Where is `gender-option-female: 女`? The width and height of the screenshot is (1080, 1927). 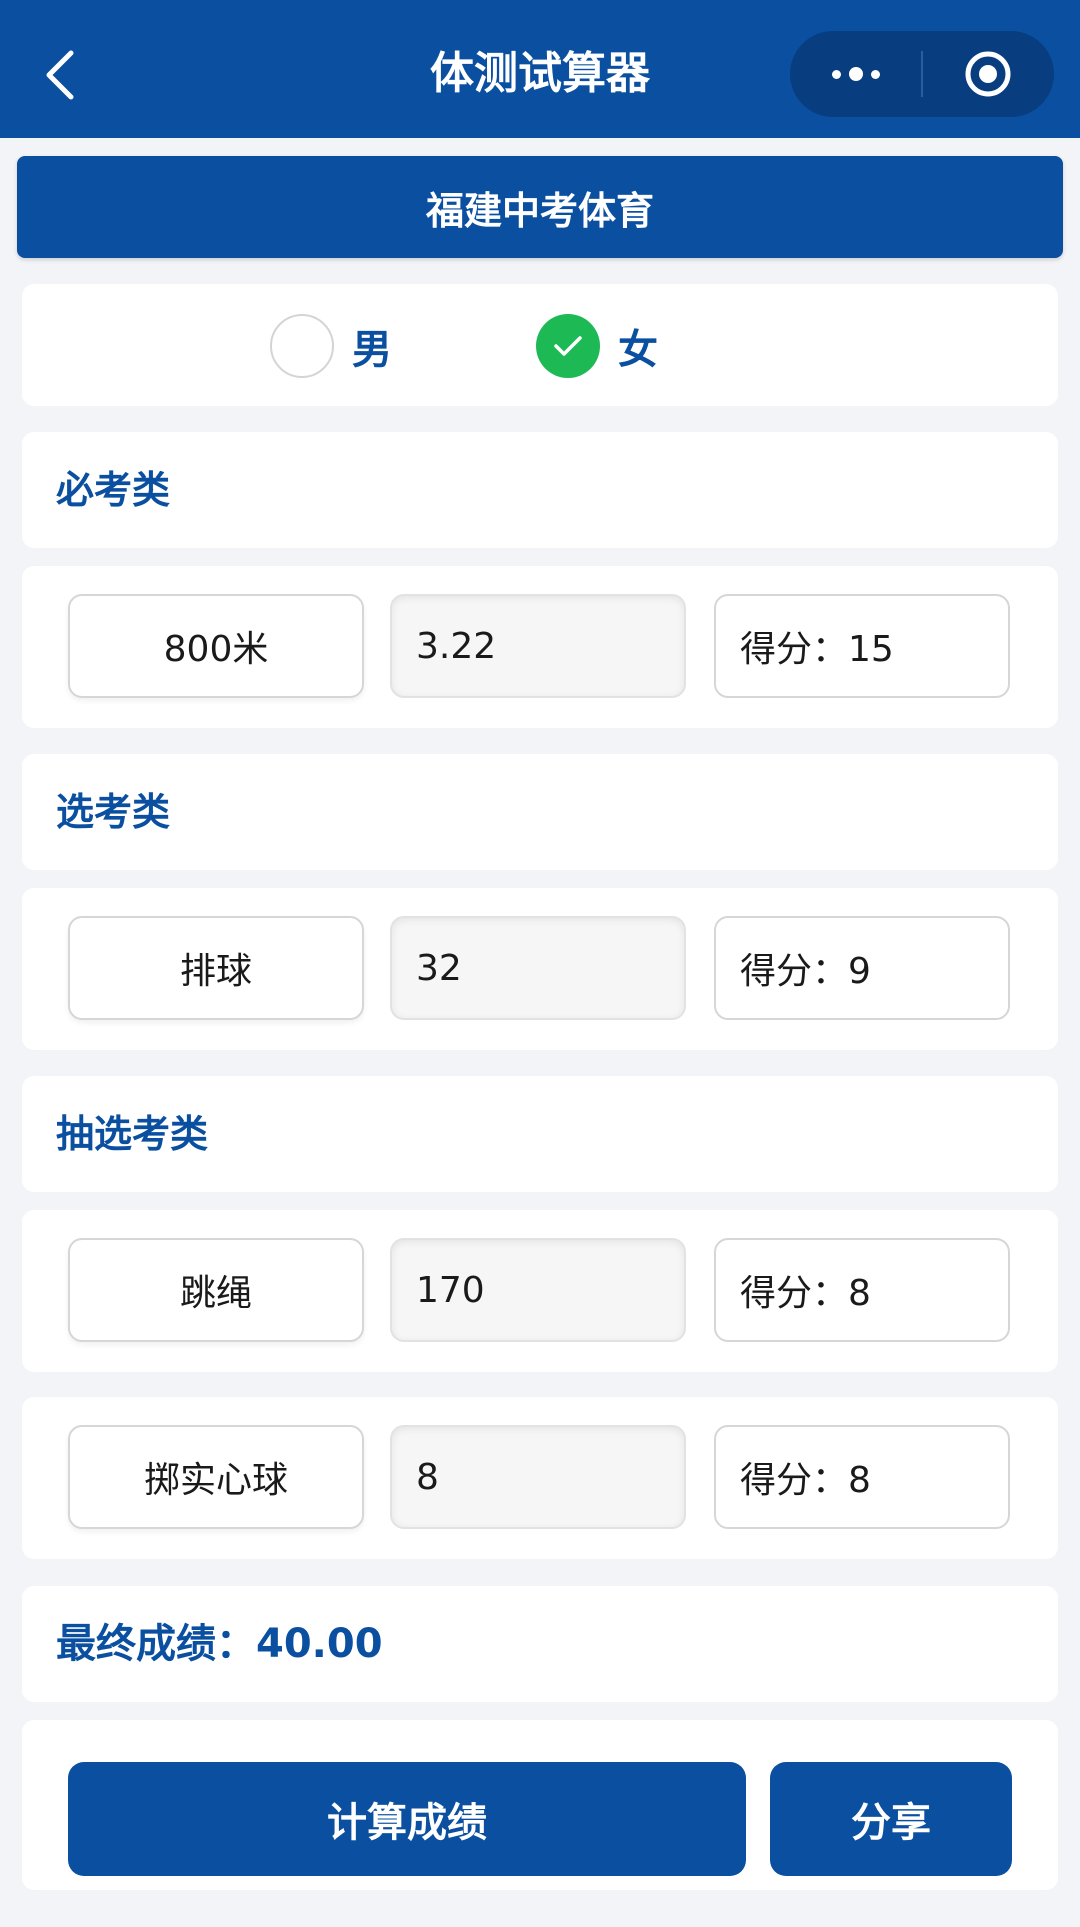 gender-option-female: 女 is located at coordinates (597, 346).